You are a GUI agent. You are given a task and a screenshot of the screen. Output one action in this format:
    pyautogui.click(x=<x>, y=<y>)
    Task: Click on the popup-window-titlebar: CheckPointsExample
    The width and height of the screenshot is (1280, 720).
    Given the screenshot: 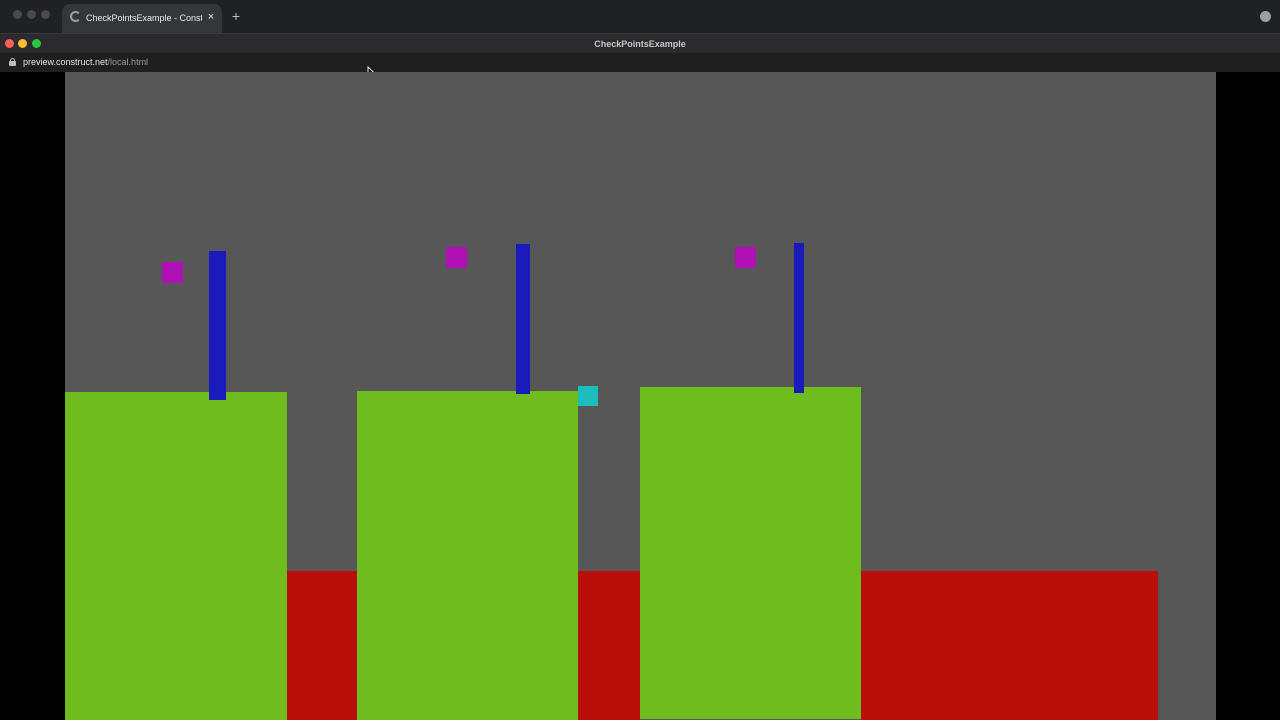 What is the action you would take?
    pyautogui.click(x=640, y=43)
    